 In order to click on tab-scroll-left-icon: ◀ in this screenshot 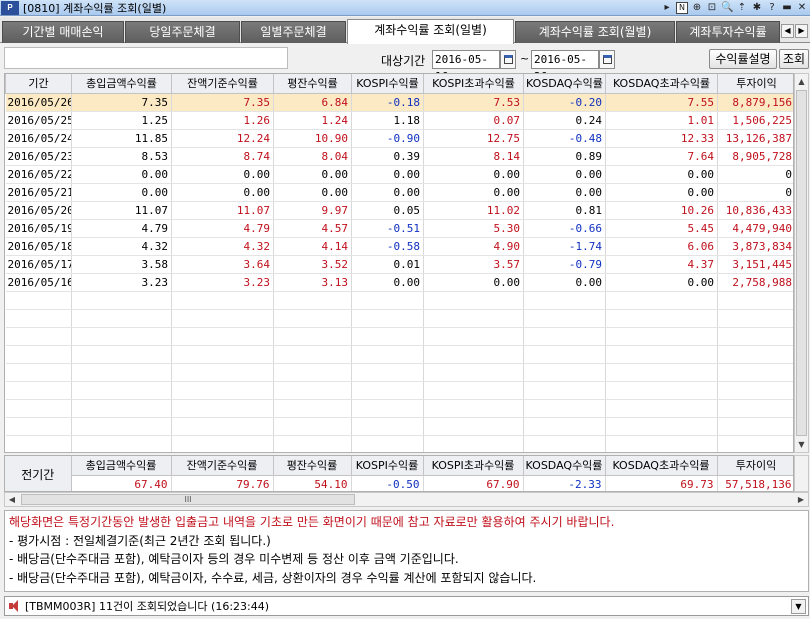, I will do `click(787, 31)`.